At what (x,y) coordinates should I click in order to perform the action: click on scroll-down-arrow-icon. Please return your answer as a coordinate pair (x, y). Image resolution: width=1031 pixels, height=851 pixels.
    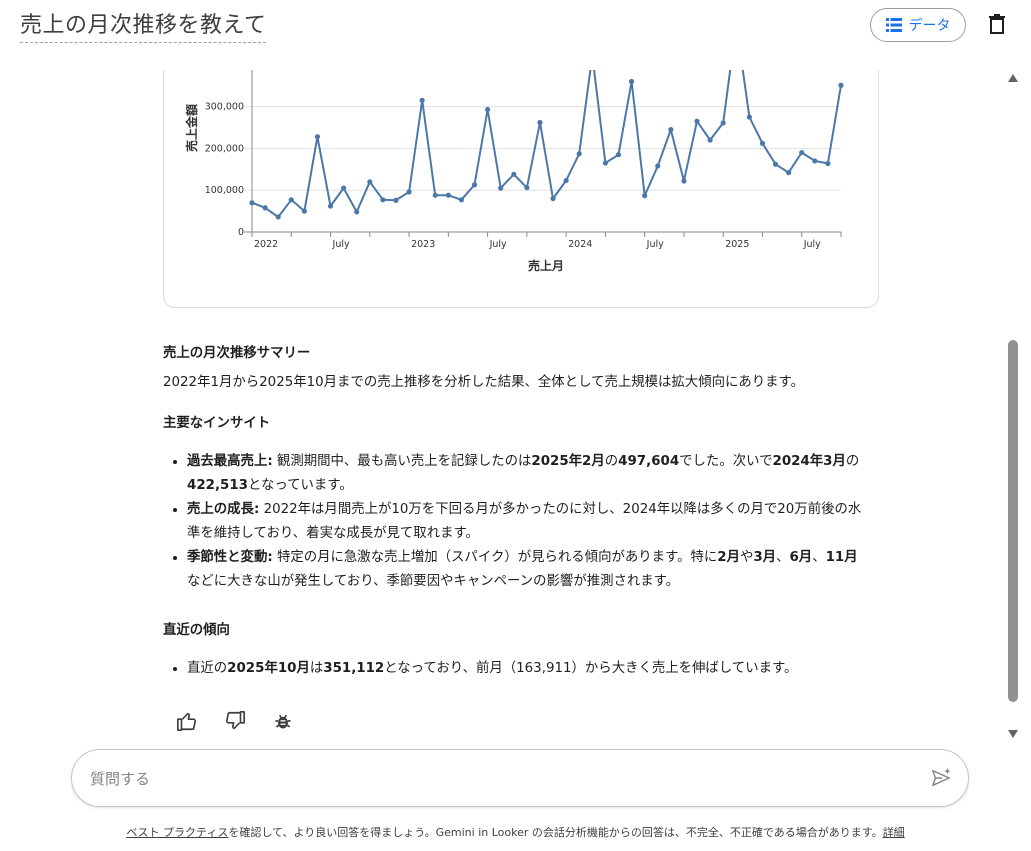
    Looking at the image, I should click on (1013, 734).